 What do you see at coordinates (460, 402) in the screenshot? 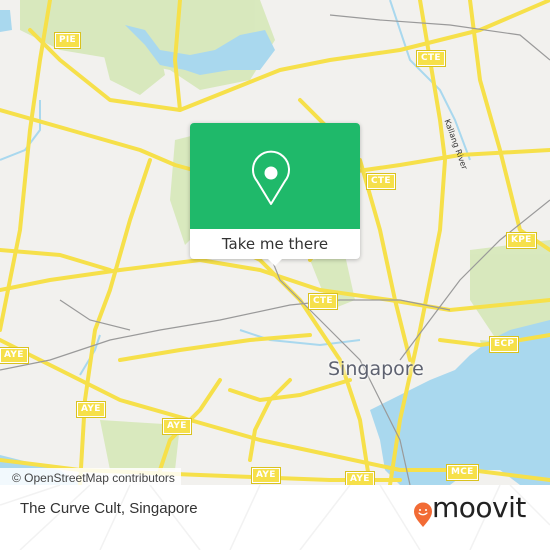
I see `marina-bay` at bounding box center [460, 402].